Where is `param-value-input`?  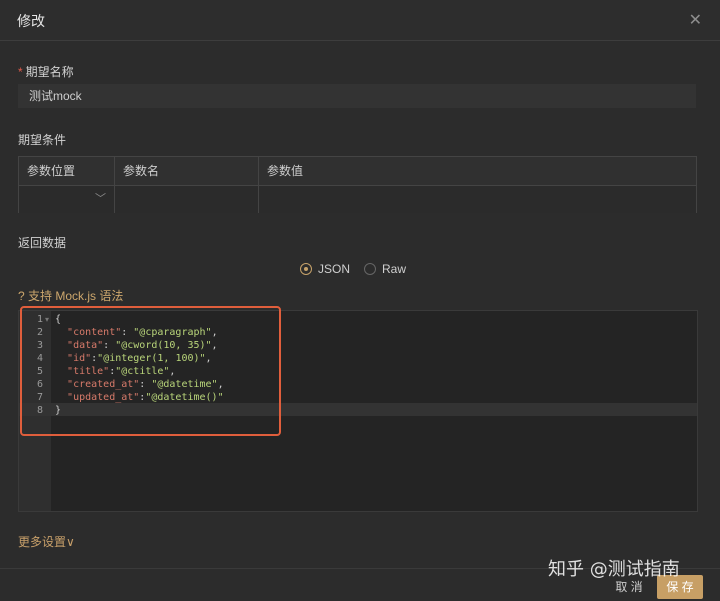
param-value-input is located at coordinates (477, 199).